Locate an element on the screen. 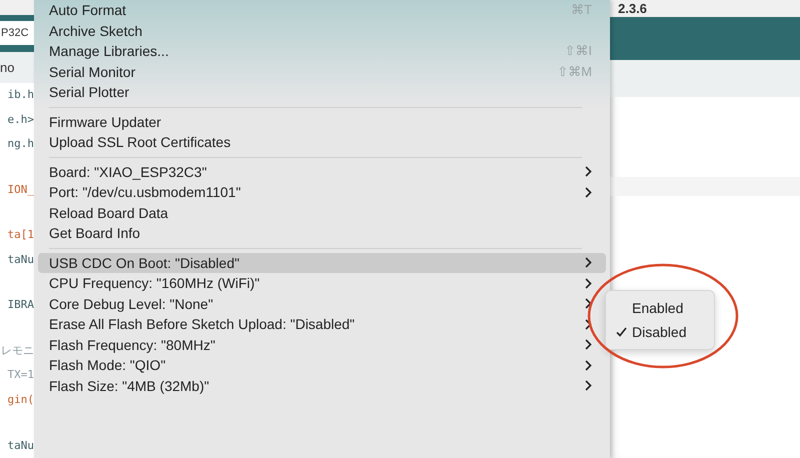  board-selector: P32C is located at coordinates (17, 33).